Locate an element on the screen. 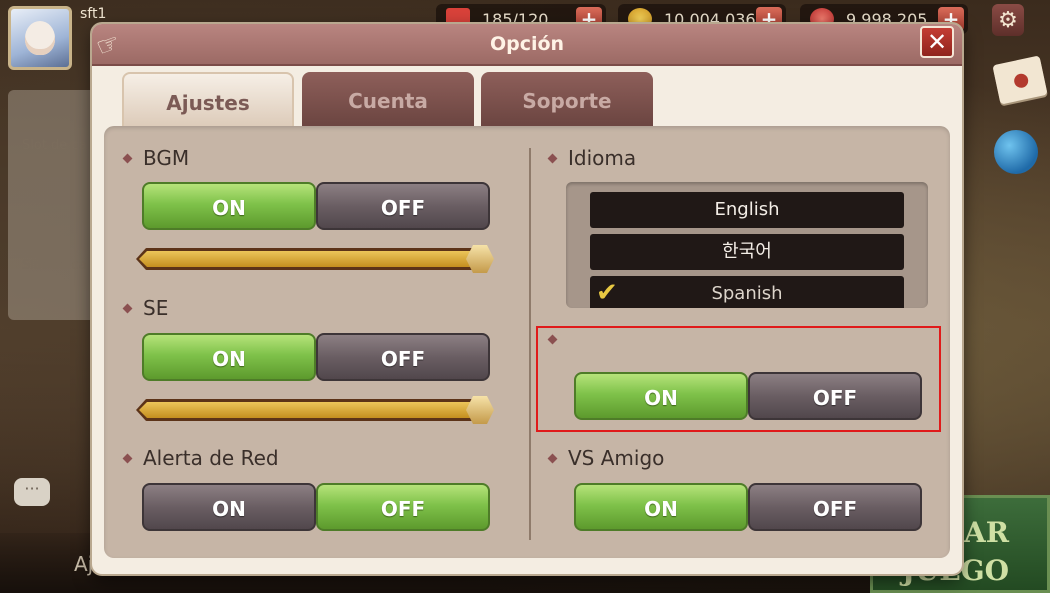 Image resolution: width=1050 pixels, height=593 pixels. language-option-spanish-label: Spanish is located at coordinates (747, 293).